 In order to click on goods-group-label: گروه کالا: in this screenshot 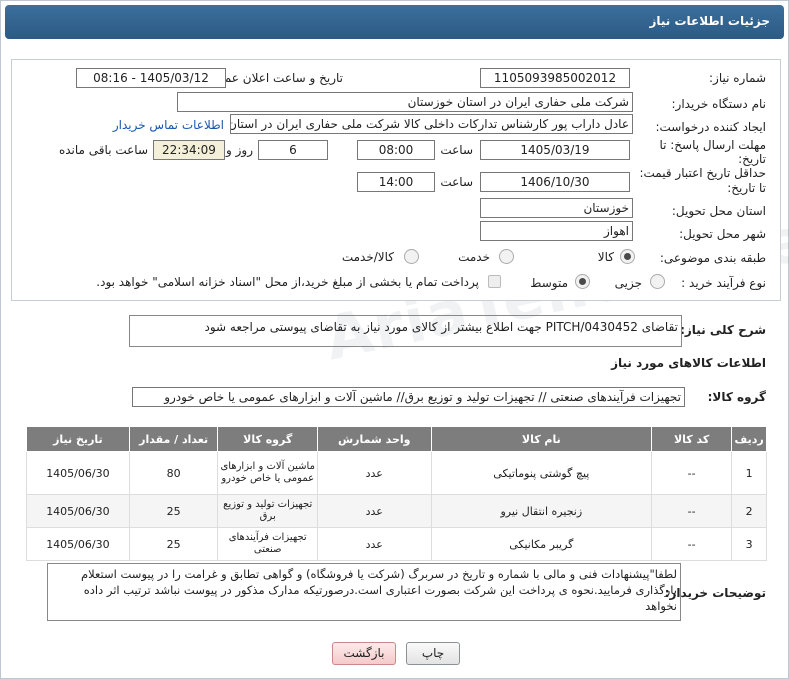, I will do `click(736, 397)`.